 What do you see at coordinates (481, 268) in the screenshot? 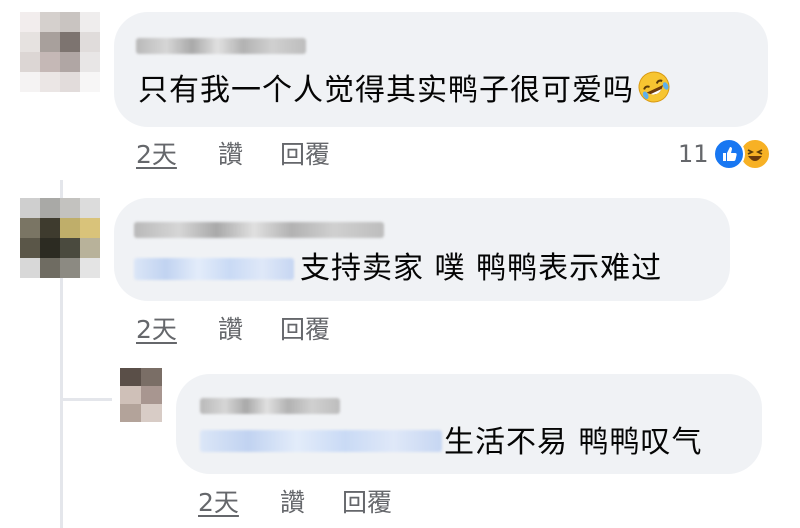
I see `comment-text: 支持卖家 噗 鸭鸭表示难过` at bounding box center [481, 268].